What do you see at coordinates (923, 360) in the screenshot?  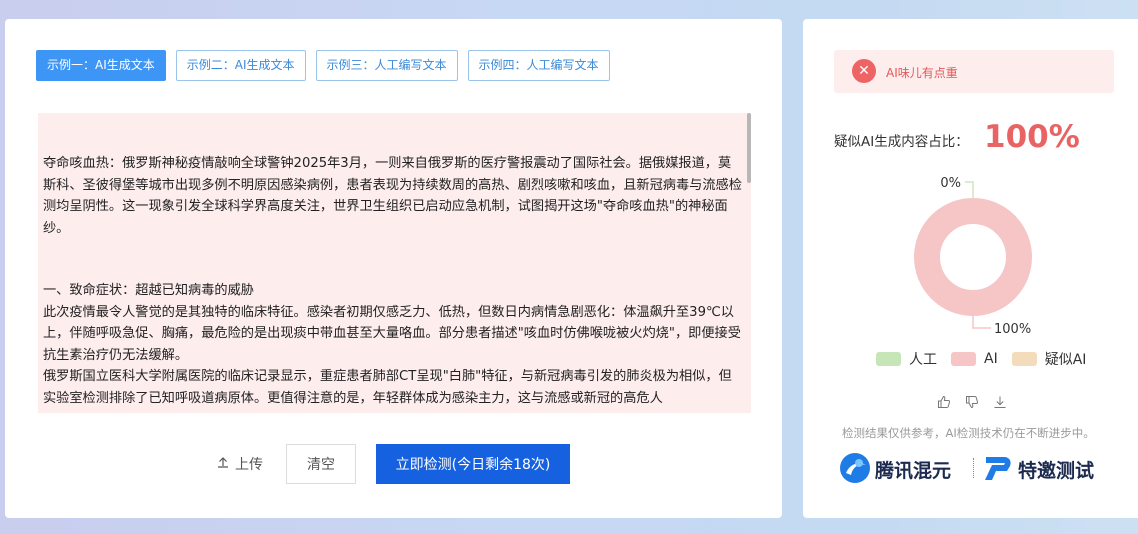 I see `legend-label-human: 人工` at bounding box center [923, 360].